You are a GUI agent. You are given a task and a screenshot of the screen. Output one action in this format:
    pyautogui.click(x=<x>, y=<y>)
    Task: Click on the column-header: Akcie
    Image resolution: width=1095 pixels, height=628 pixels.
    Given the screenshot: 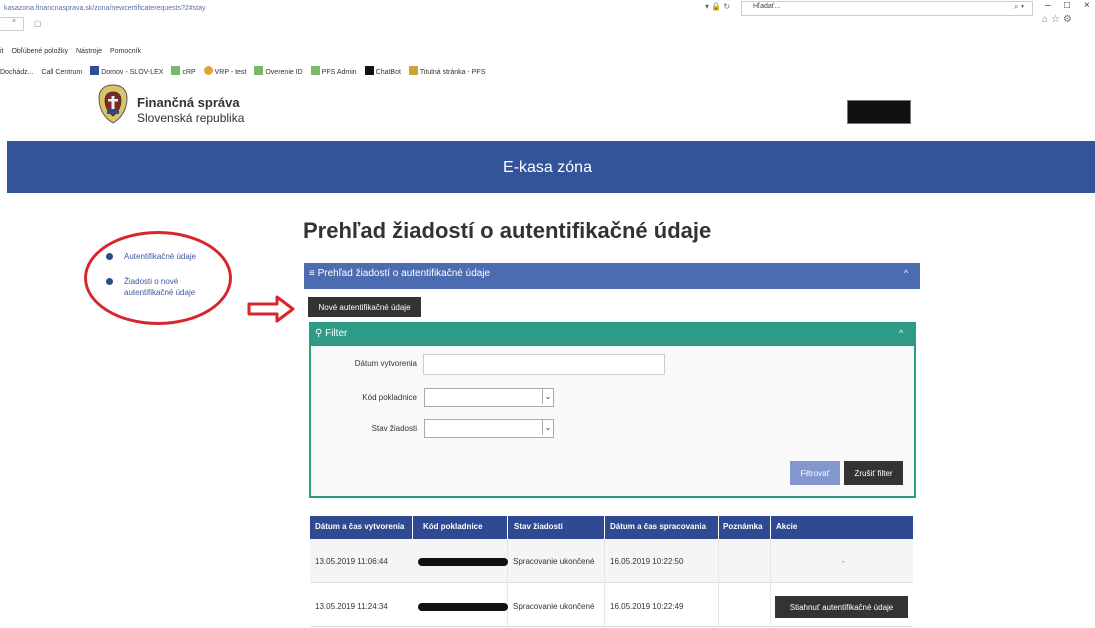 What is the action you would take?
    pyautogui.click(x=786, y=526)
    